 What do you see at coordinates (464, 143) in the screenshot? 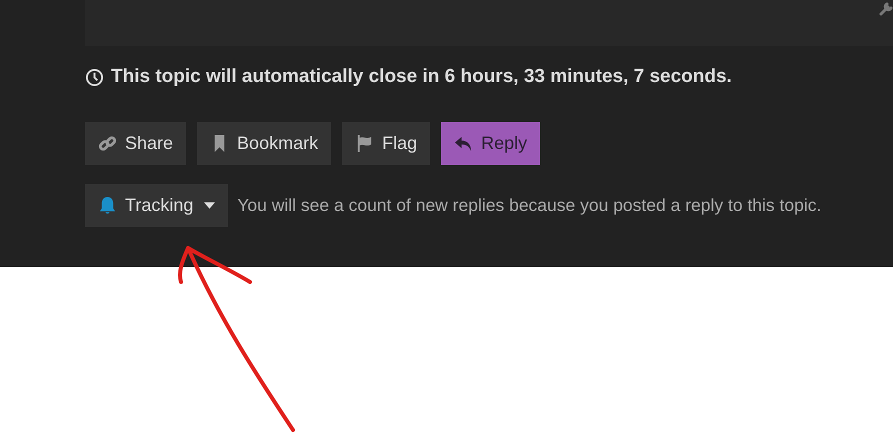
I see `reply-icon` at bounding box center [464, 143].